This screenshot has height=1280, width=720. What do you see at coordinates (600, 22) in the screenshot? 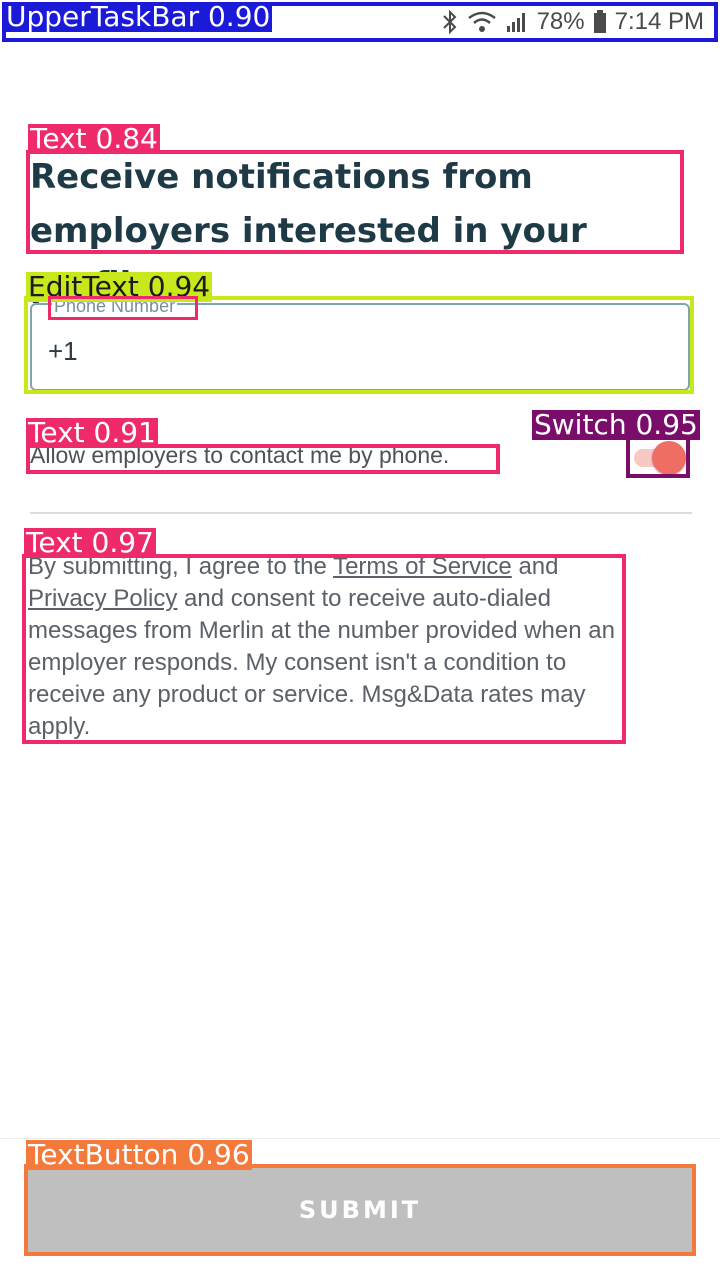
I see `battery-icon` at bounding box center [600, 22].